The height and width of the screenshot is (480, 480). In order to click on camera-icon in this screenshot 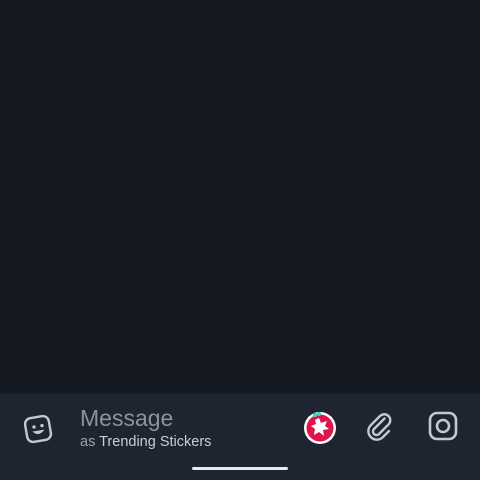, I will do `click(443, 426)`.